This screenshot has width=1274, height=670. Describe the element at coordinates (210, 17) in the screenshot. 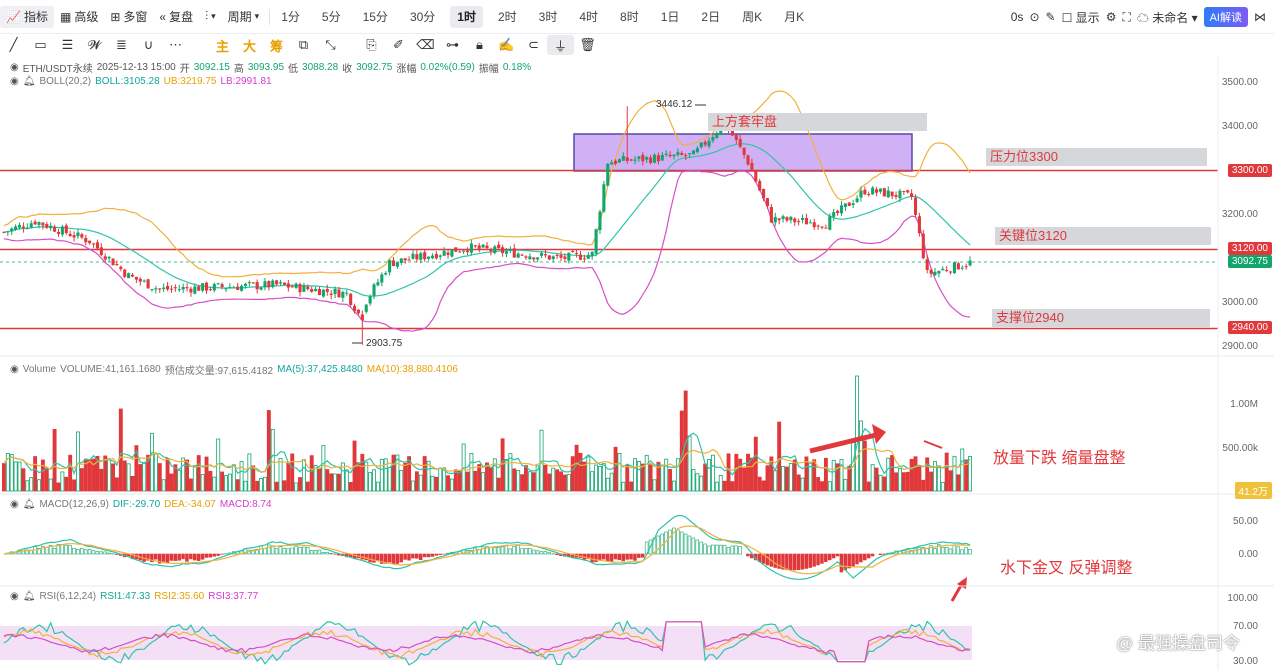

I see `chart-type-button: ⫶ ▾` at that location.